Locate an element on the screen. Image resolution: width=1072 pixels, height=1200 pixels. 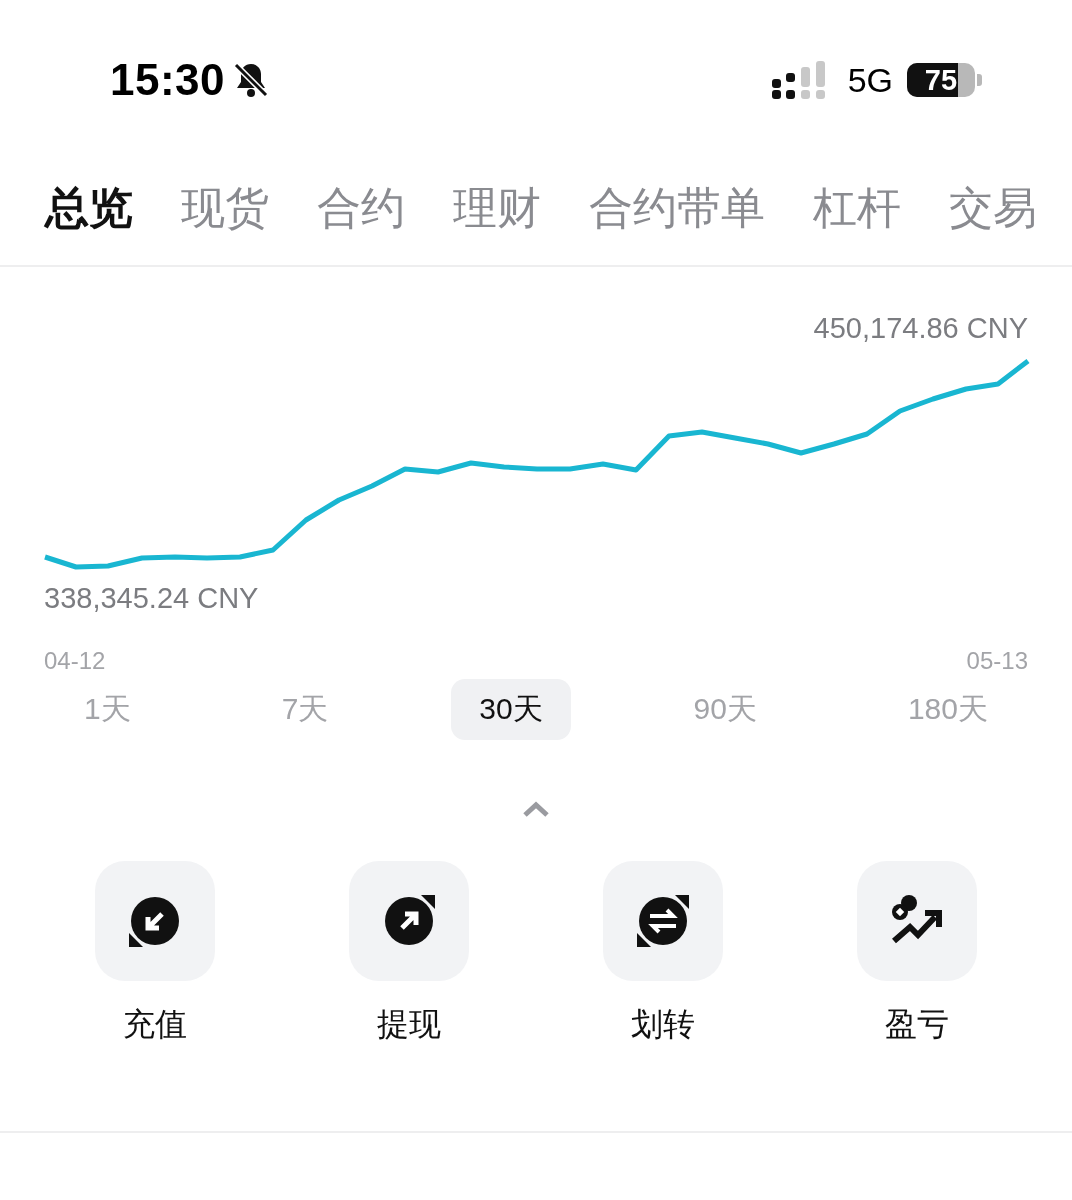
withdraw-button is located at coordinates (409, 921).